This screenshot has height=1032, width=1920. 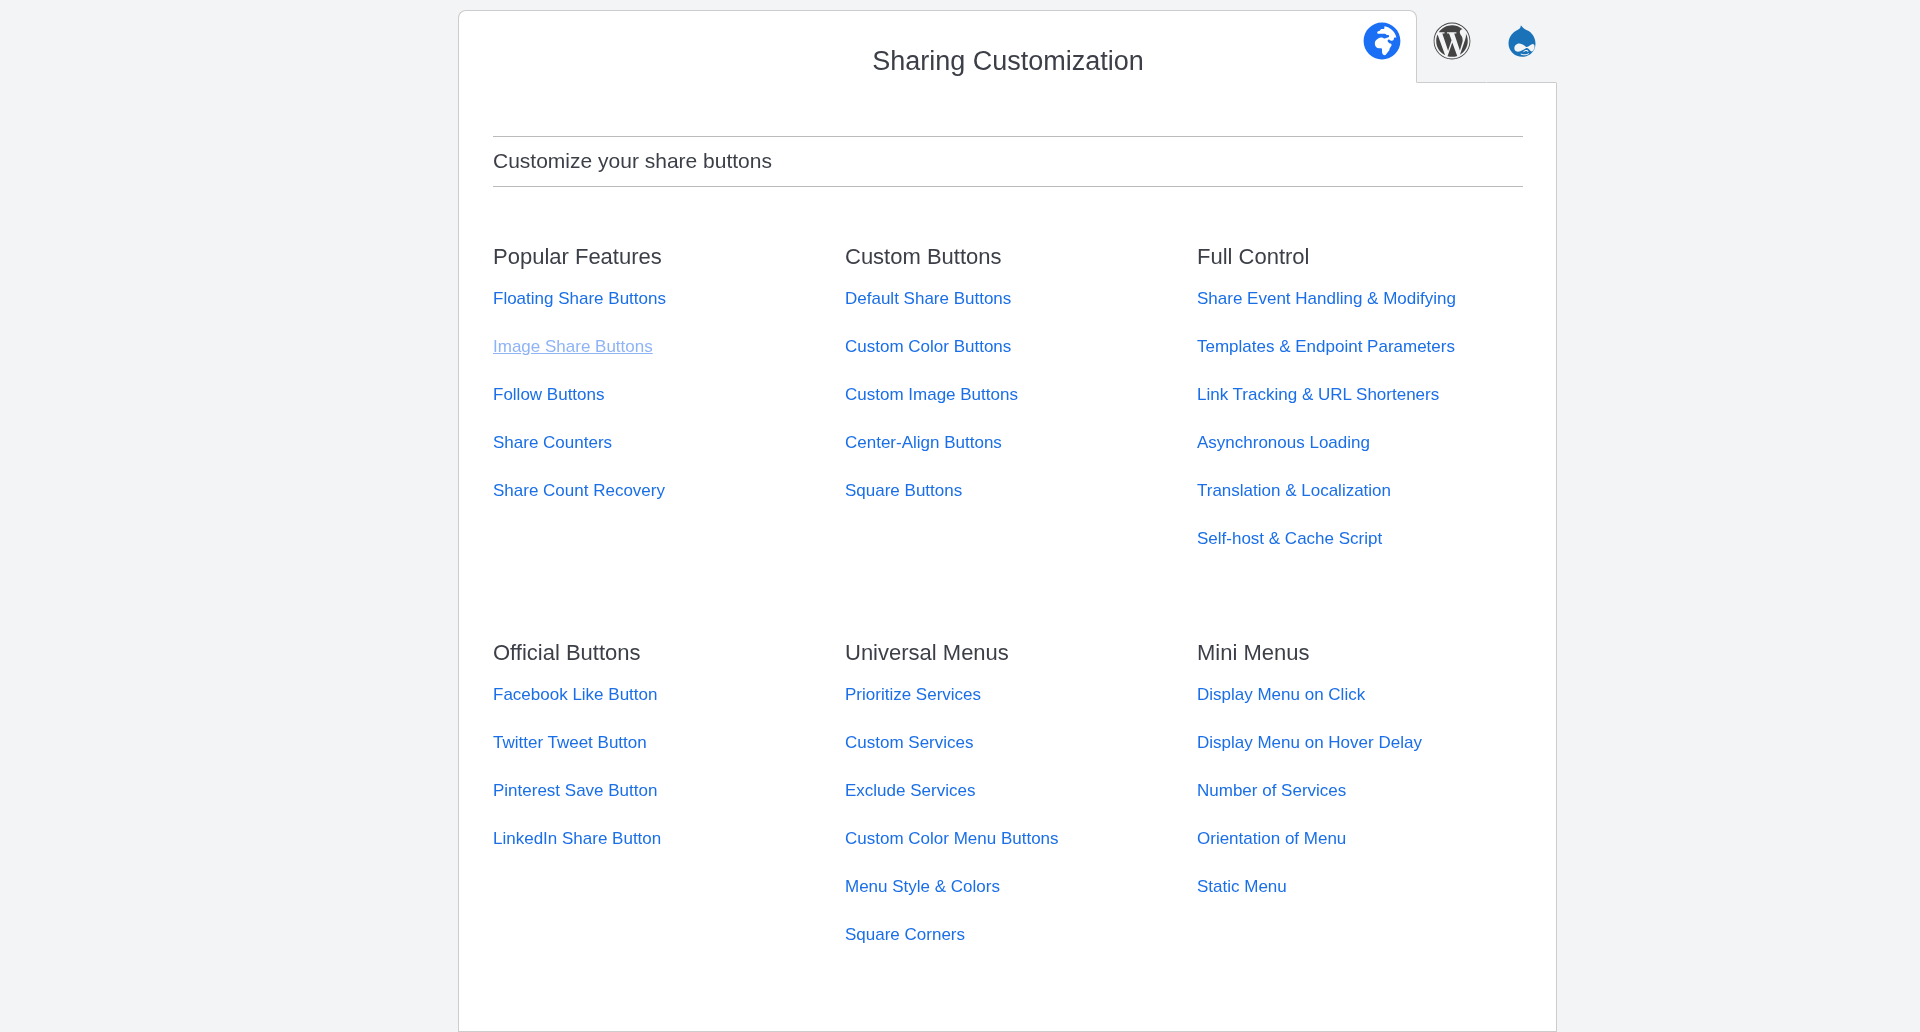 I want to click on feature-link: Pinterest Save Button, so click(x=575, y=791).